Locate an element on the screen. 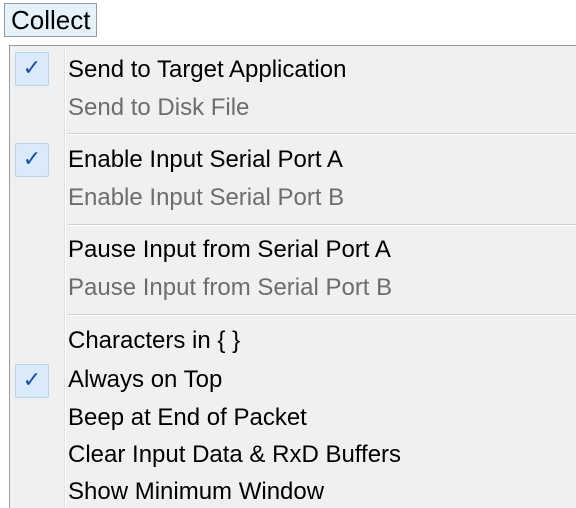  check-send-to-target: ✓ is located at coordinates (32, 69).